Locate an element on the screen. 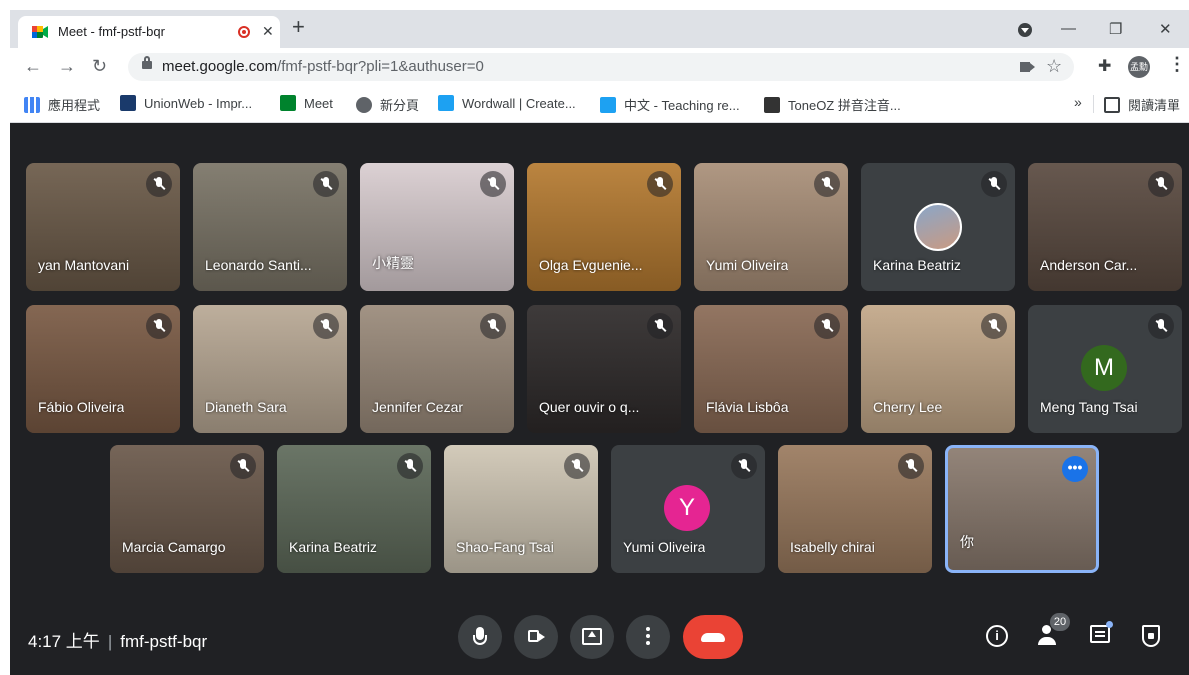 This screenshot has width=1189, height=675. url-path: /fmf-pstf-bqr?pli=1&authuser=0 is located at coordinates (380, 66).